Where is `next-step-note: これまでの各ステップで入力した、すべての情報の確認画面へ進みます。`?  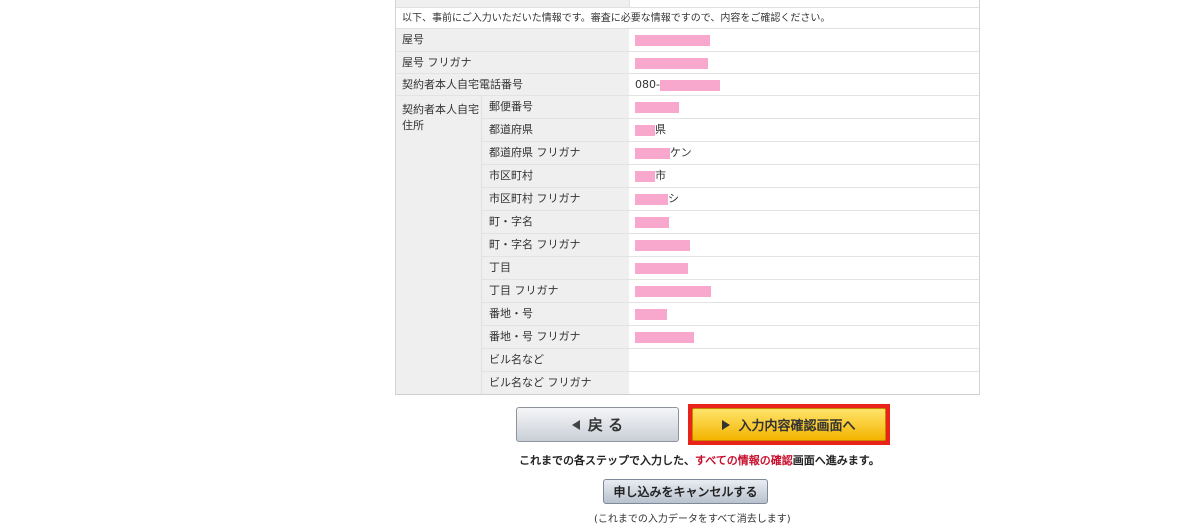 next-step-note: これまでの各ステップで入力した、すべての情報の確認画面へ進みます。 is located at coordinates (699, 460).